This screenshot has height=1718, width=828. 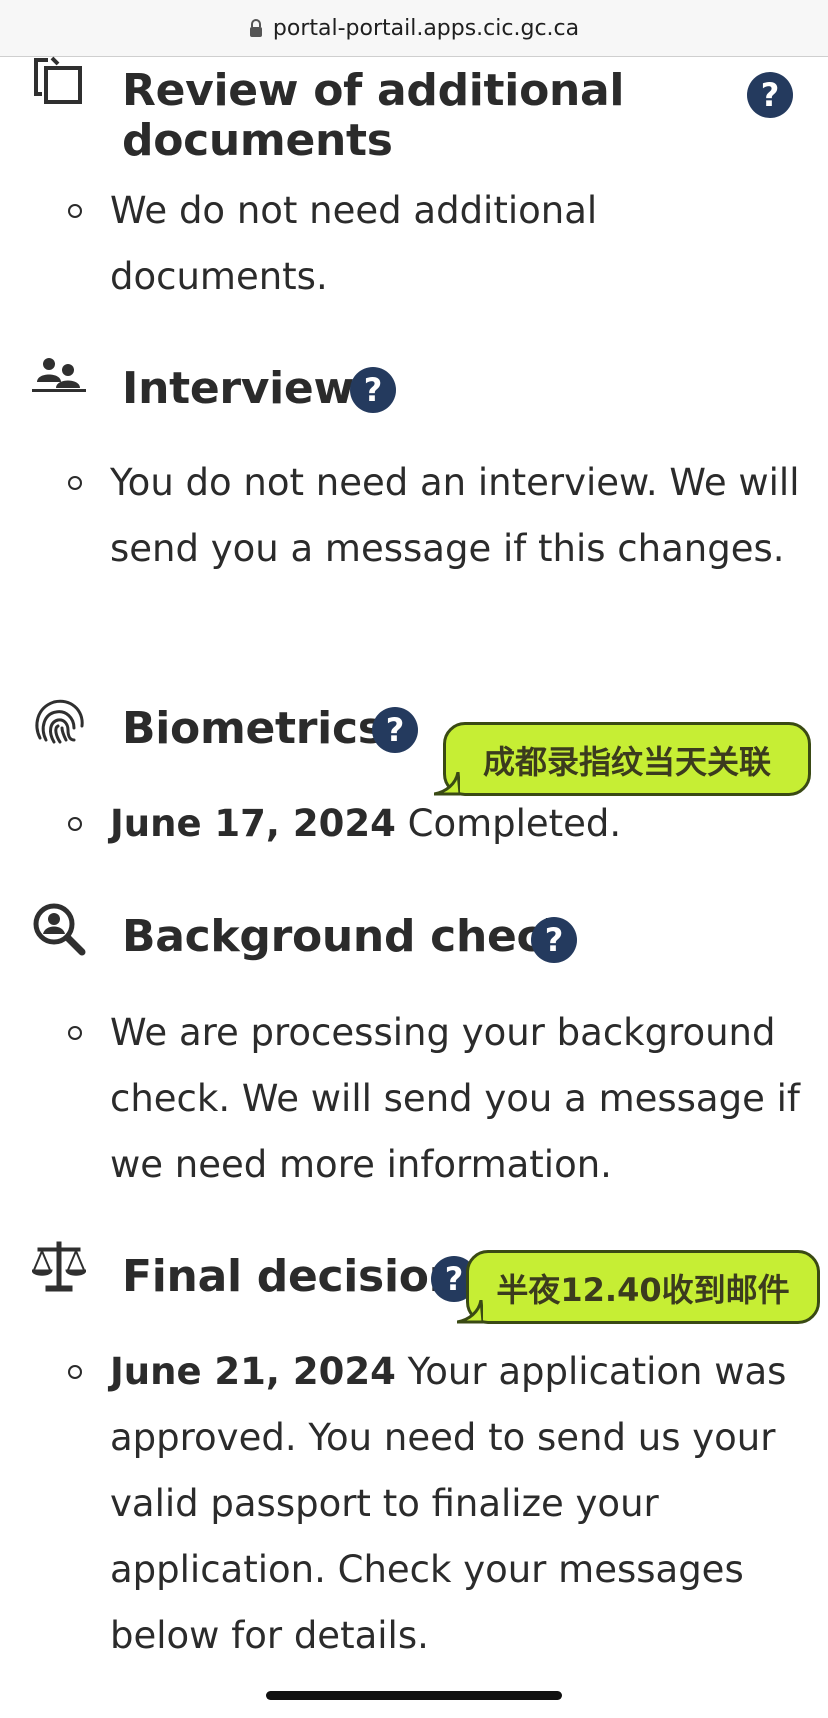 I want to click on status-text: Completed., so click(x=514, y=823).